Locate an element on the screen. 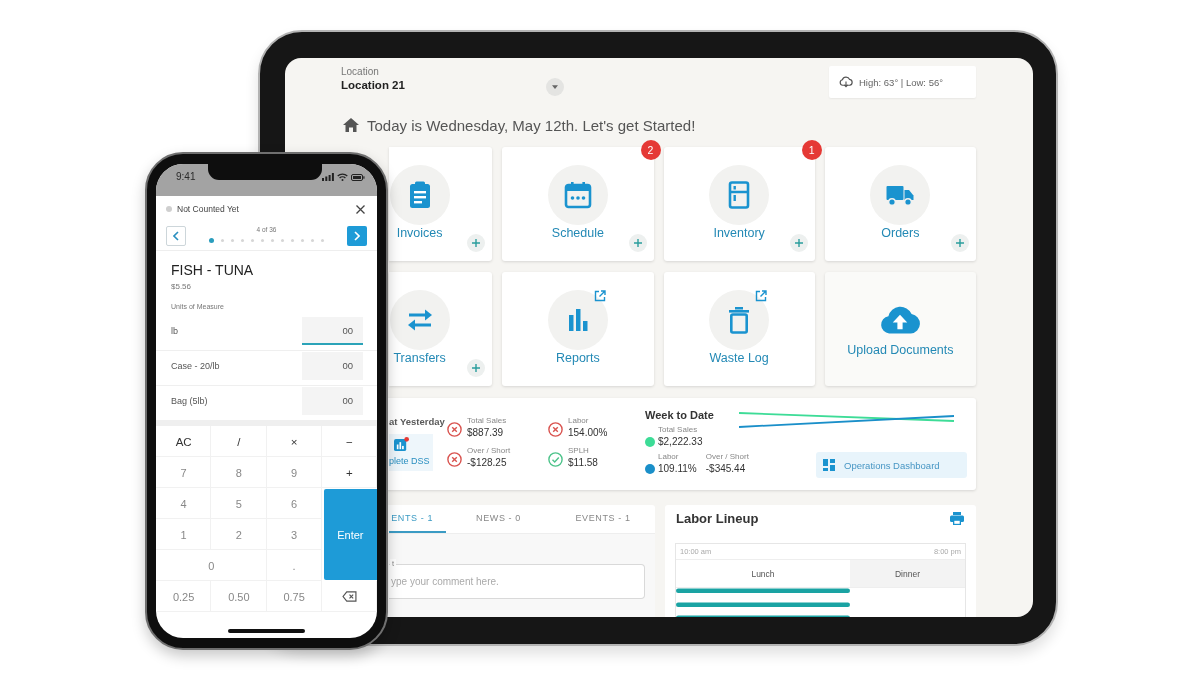 The height and width of the screenshot is (675, 1200). metric-label: SPLH is located at coordinates (579, 450).